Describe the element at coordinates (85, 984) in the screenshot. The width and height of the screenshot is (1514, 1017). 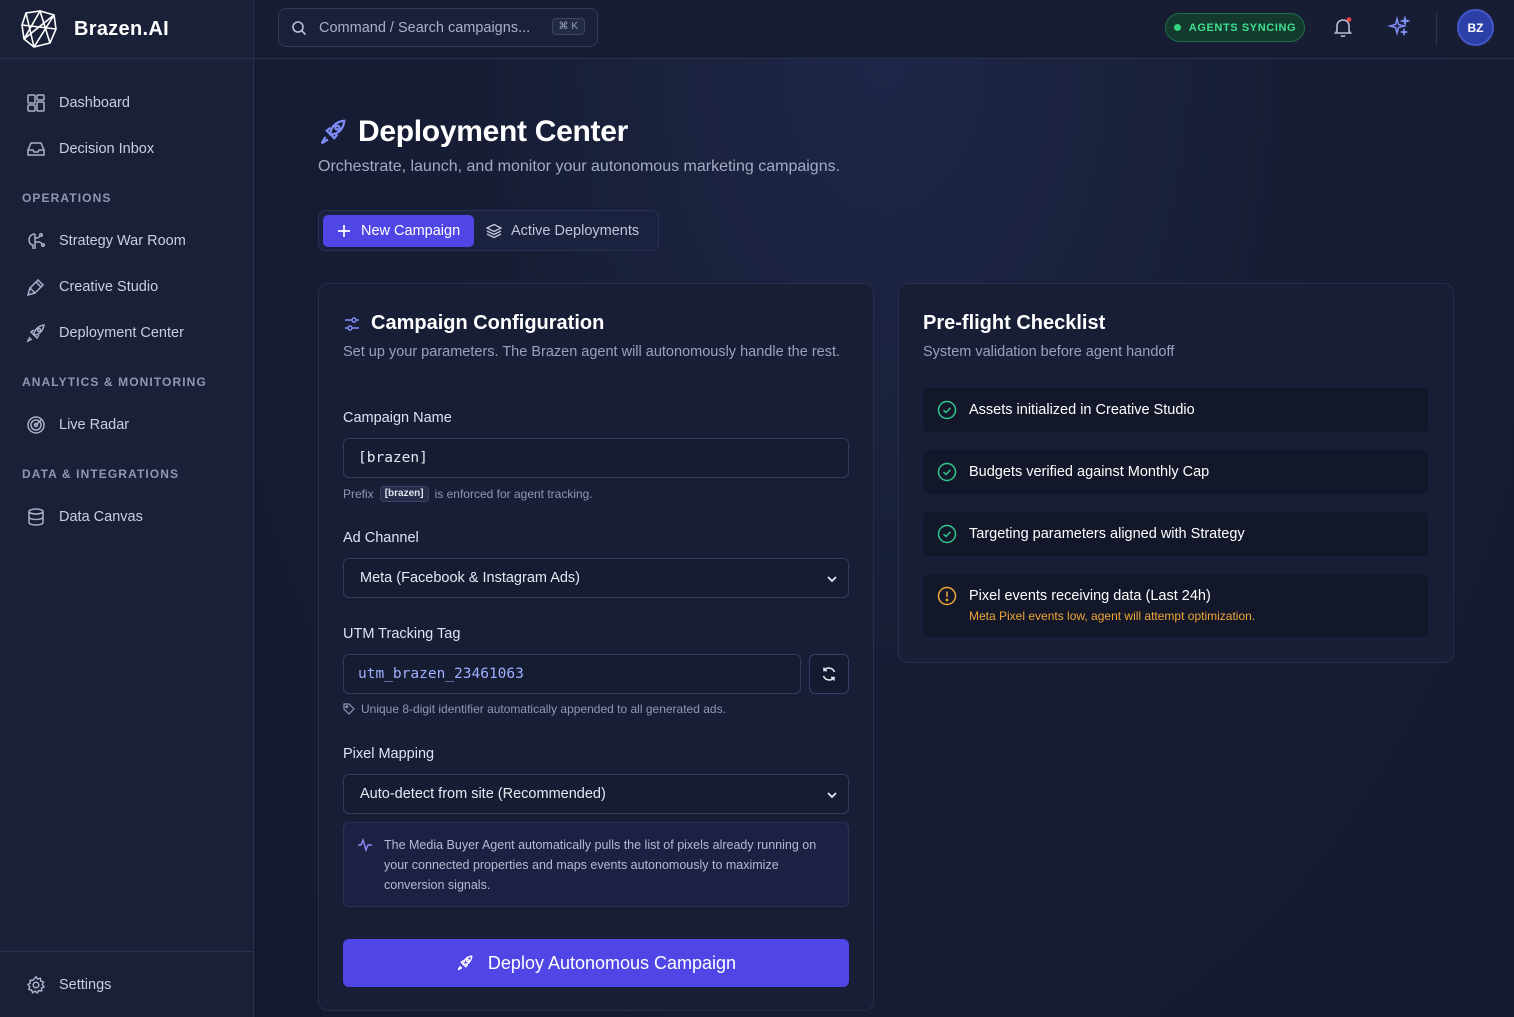
I see `settings-label: Settings` at that location.